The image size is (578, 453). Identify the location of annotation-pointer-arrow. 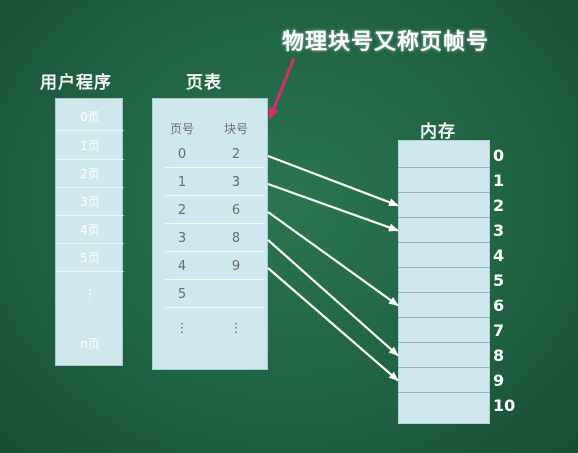
(282, 88).